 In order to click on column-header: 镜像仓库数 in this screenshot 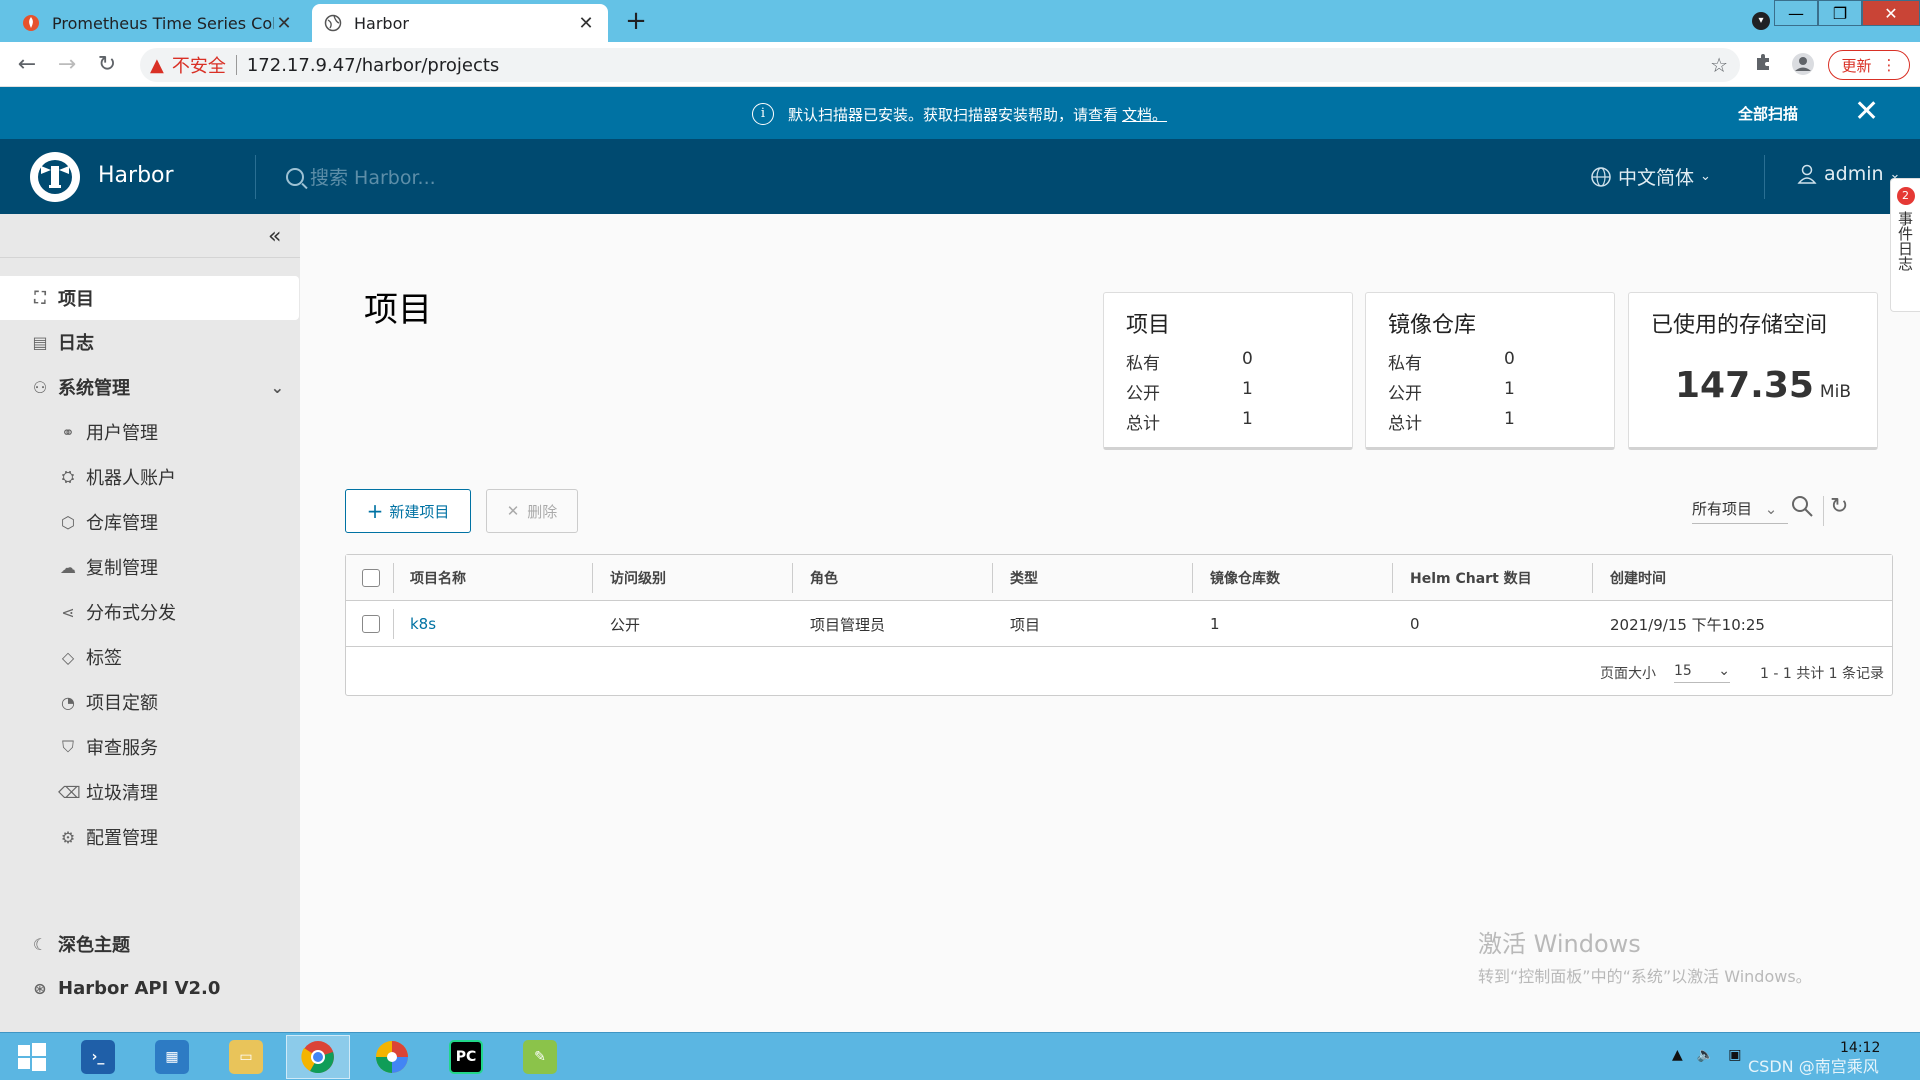, I will do `click(1245, 578)`.